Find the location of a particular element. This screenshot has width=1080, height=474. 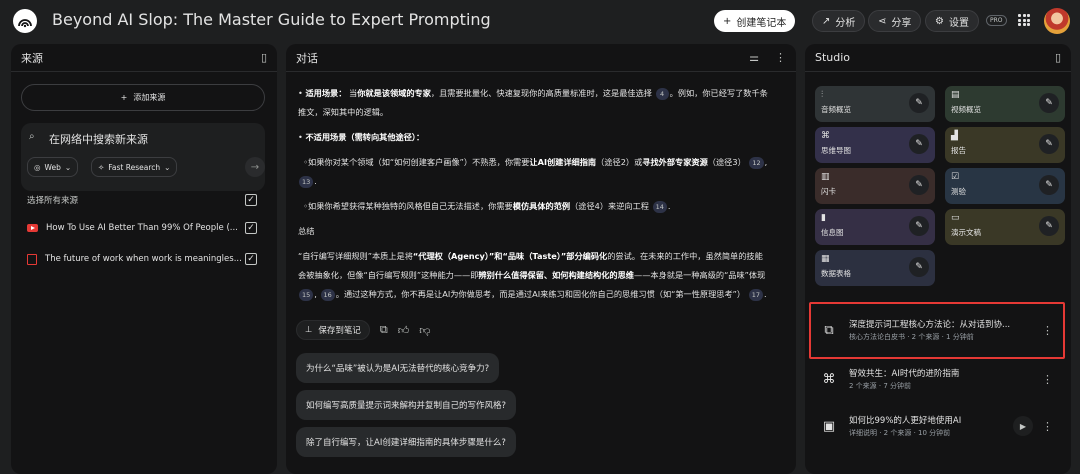

tune-icon: ⚌ is located at coordinates (754, 57).